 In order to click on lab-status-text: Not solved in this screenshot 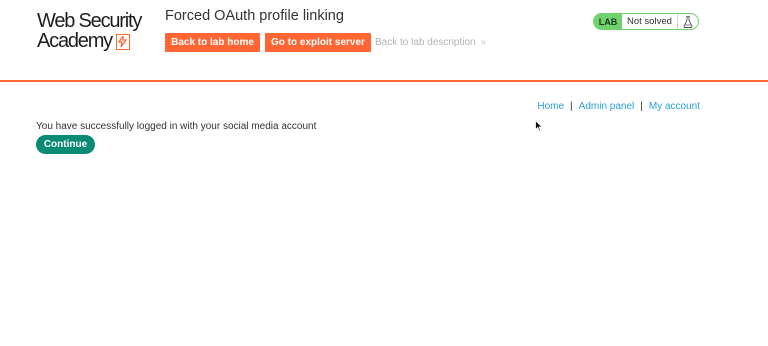, I will do `click(649, 21)`.